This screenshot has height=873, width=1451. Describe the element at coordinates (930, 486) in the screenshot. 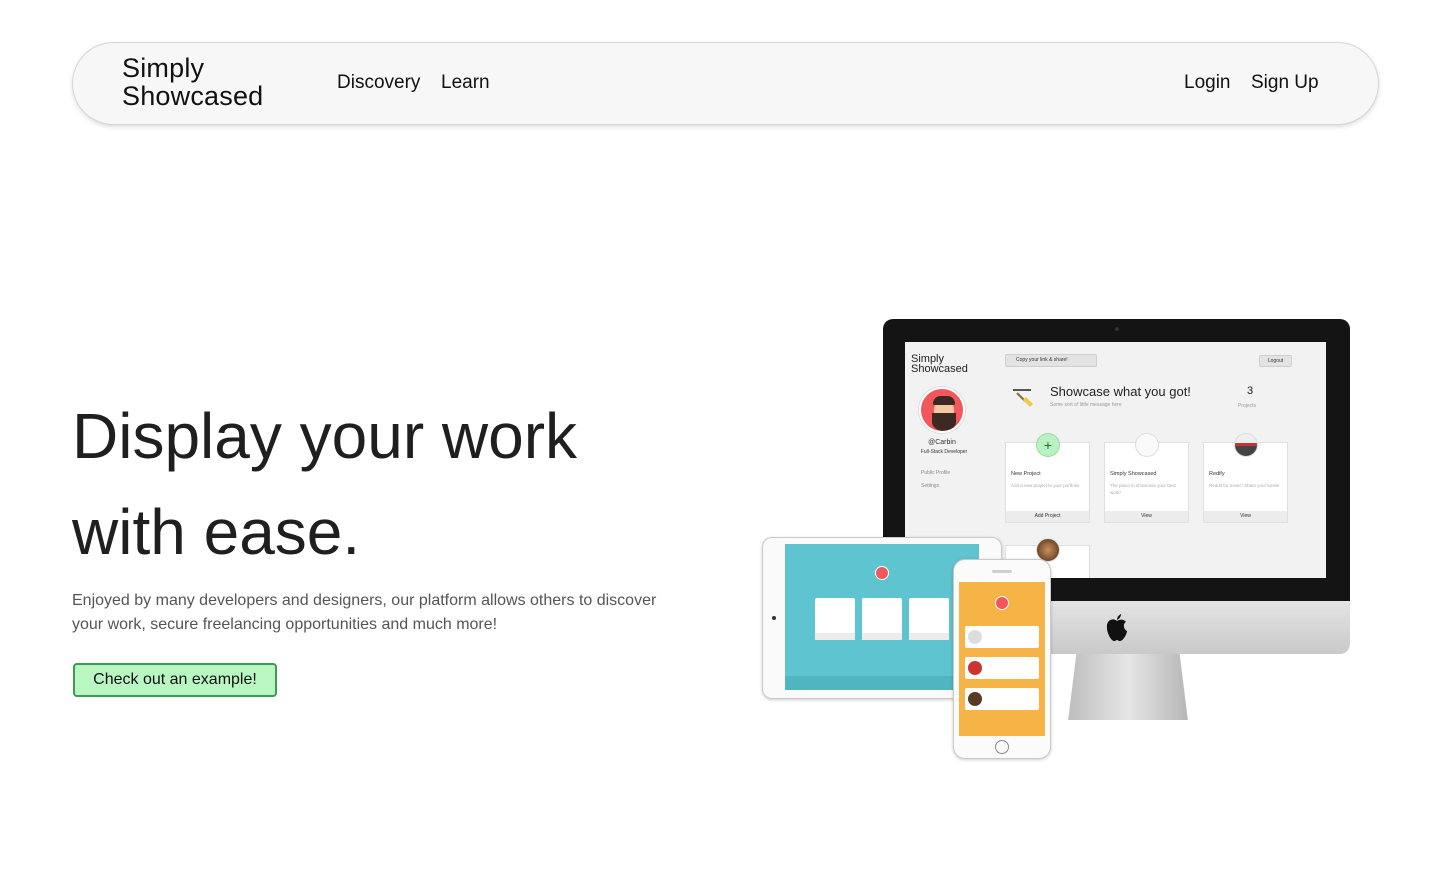

I see `mockup-side-settings: Settings` at that location.